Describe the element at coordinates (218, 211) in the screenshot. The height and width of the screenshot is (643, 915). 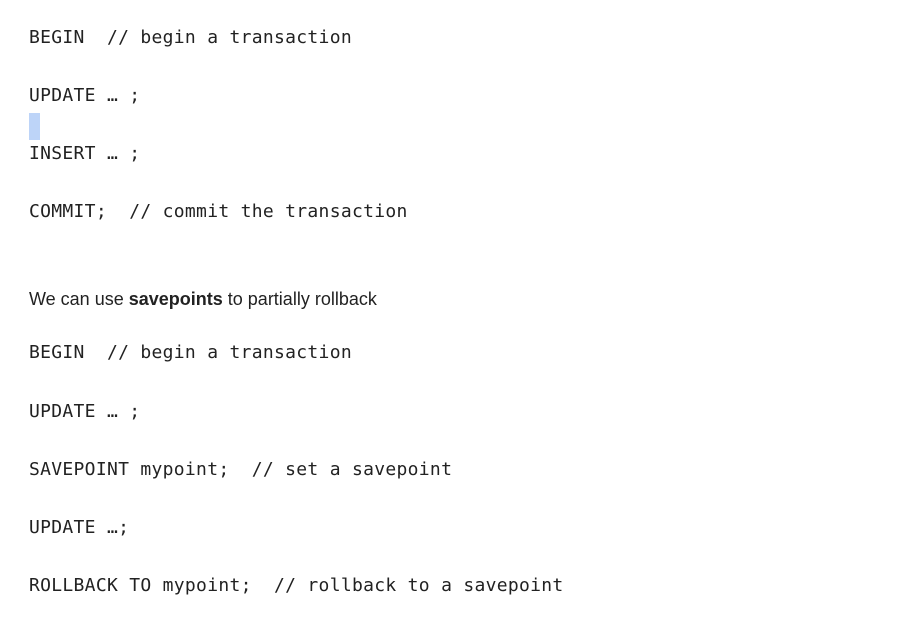
I see `code-line: COMMIT; // commit the transaction` at that location.